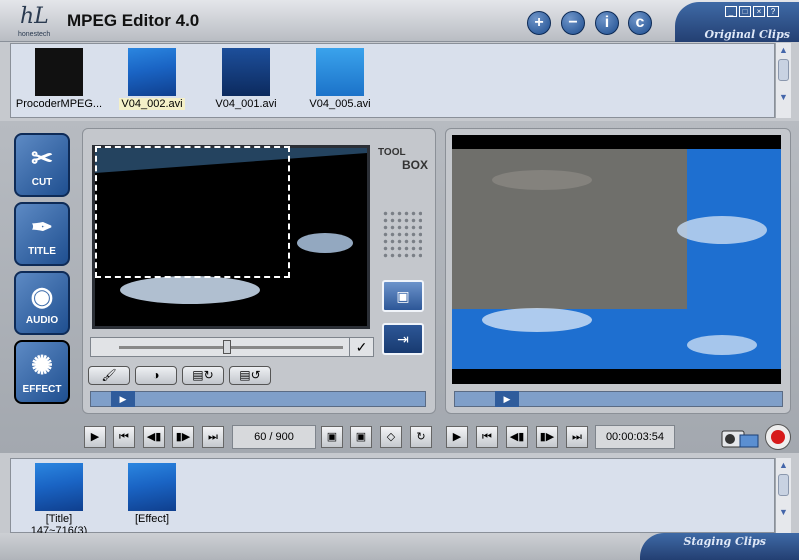 This screenshot has height=560, width=799. Describe the element at coordinates (41, 22) in the screenshot. I see `honestech-logo: hL honestech` at that location.